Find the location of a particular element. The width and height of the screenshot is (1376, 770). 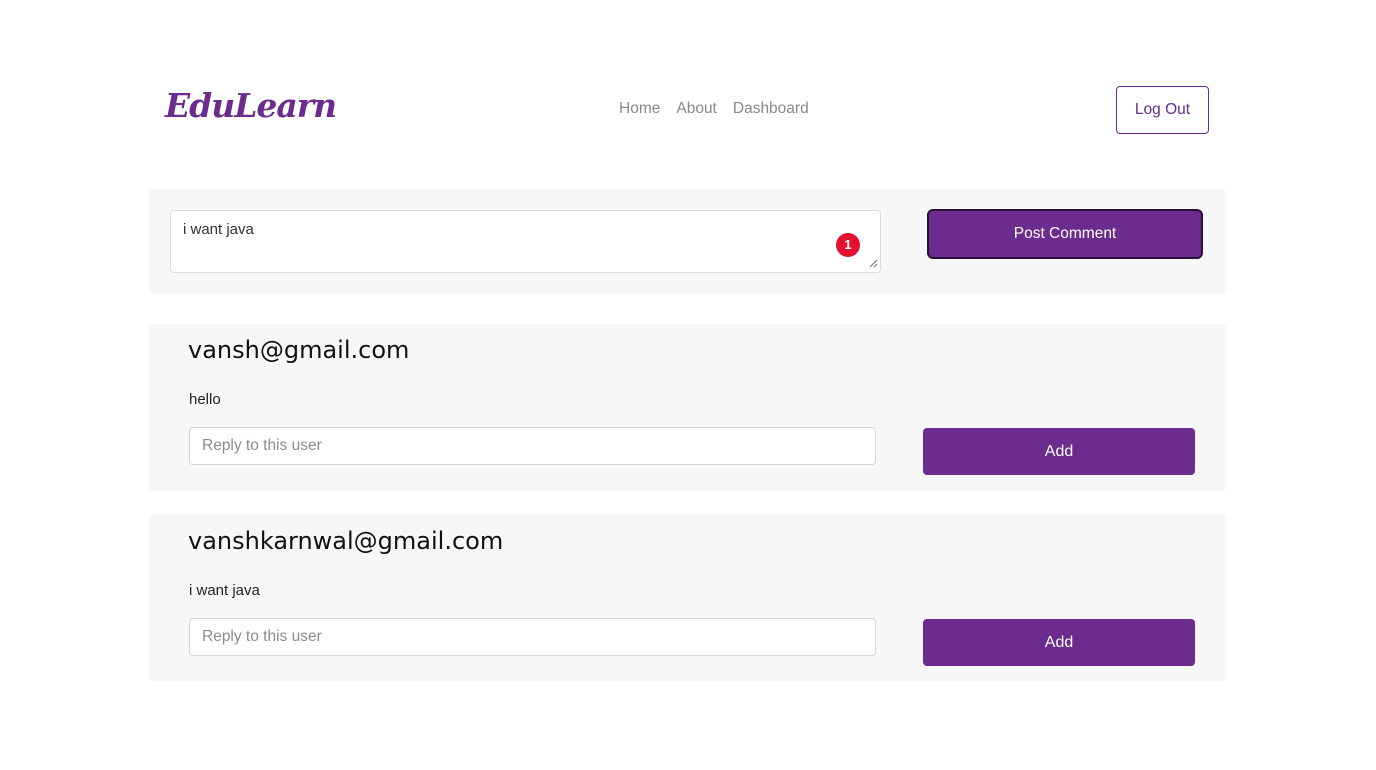

comment-text: i want java is located at coordinates (224, 590).